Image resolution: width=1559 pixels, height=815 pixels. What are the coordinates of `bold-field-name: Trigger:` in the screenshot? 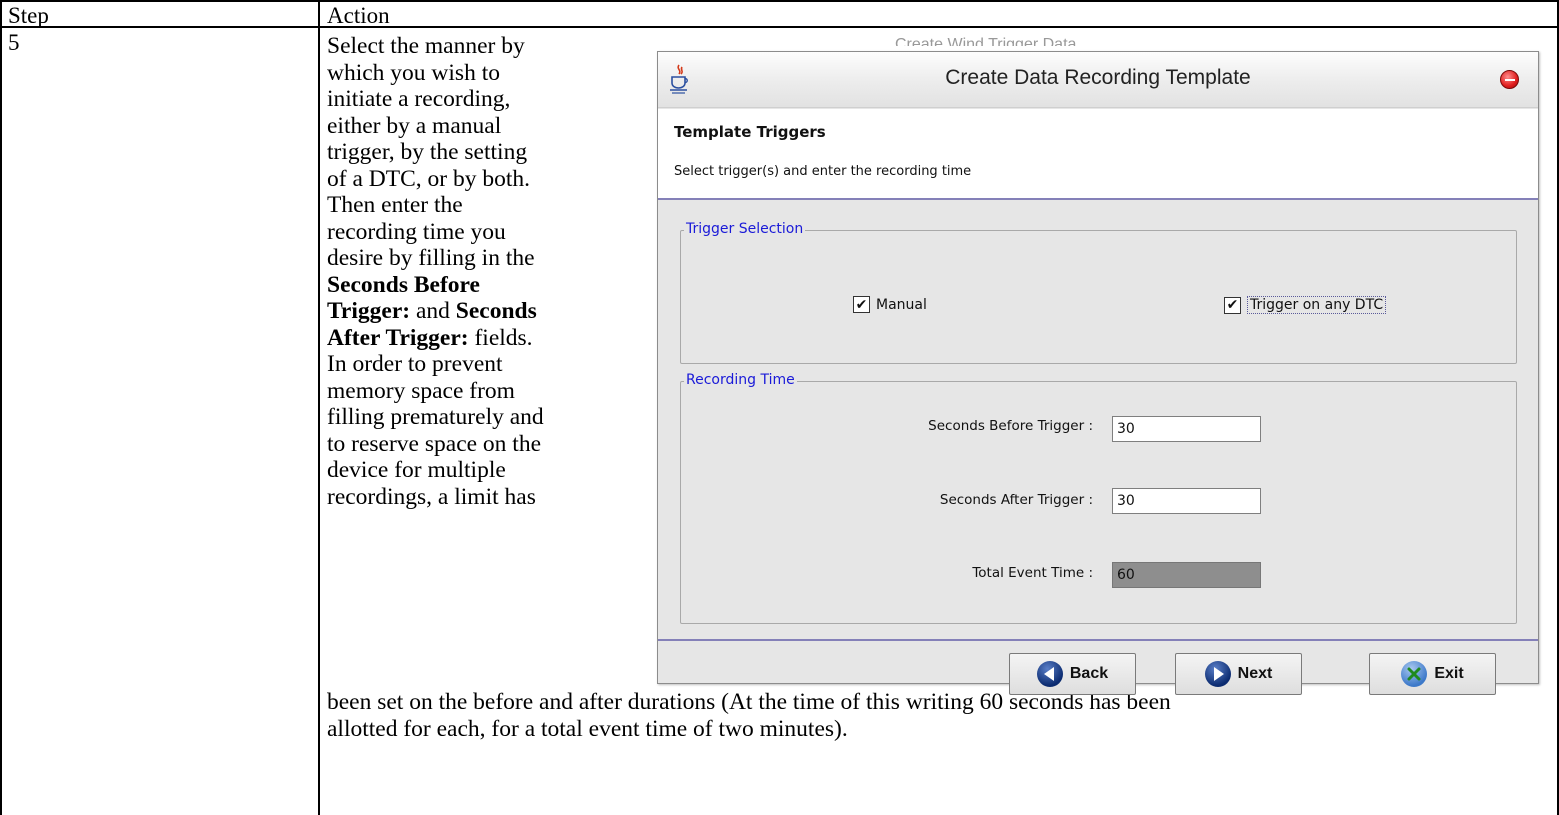 It's located at (369, 311).